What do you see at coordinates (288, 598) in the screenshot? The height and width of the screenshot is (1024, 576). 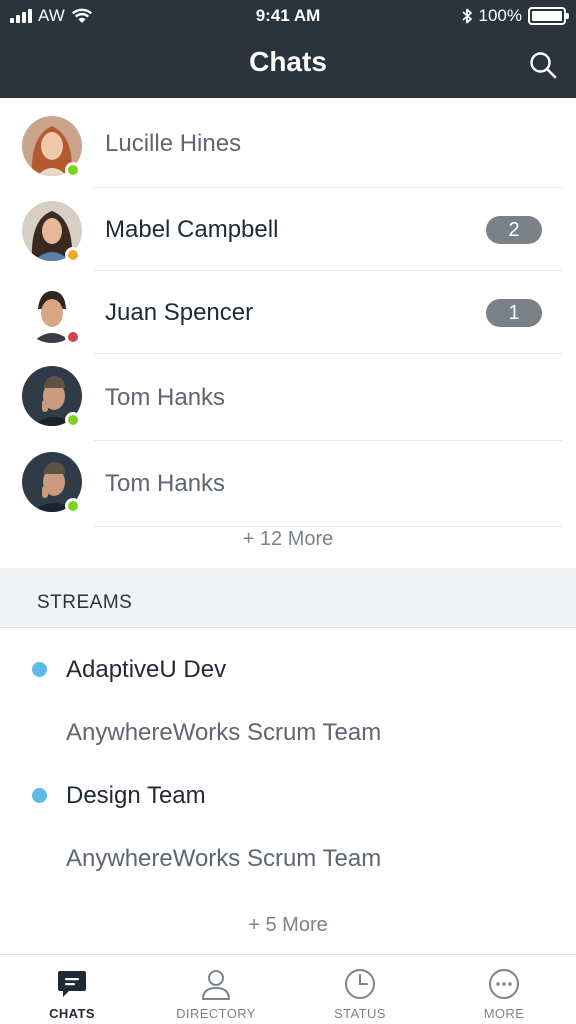 I see `streams-section-header: STREAMS` at bounding box center [288, 598].